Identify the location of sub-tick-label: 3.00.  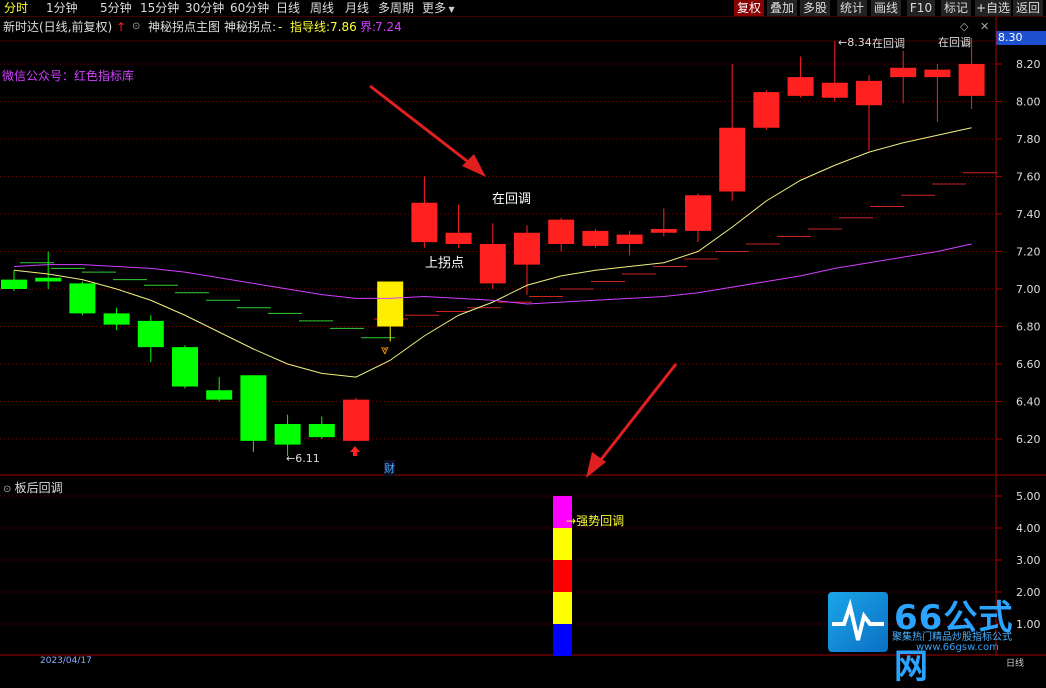
(1028, 560).